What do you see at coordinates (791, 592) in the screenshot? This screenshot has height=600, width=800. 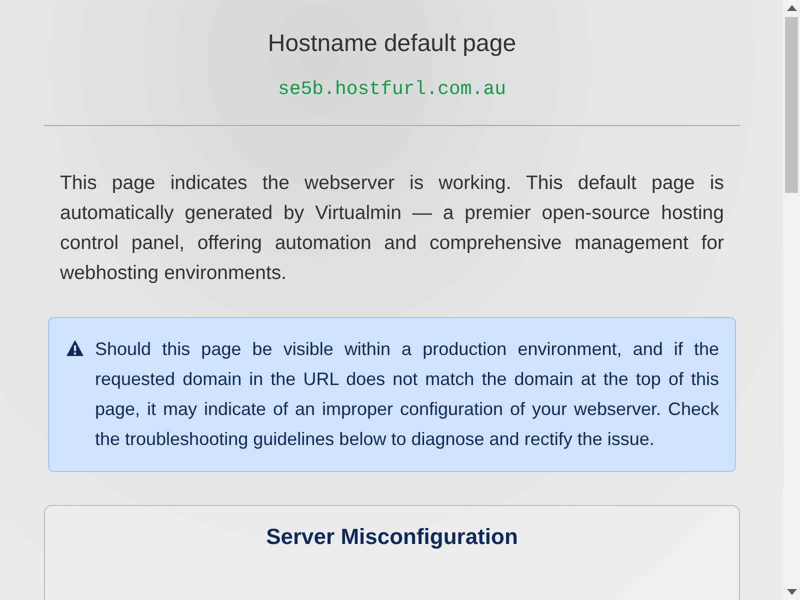 I see `scroll-down-icon` at bounding box center [791, 592].